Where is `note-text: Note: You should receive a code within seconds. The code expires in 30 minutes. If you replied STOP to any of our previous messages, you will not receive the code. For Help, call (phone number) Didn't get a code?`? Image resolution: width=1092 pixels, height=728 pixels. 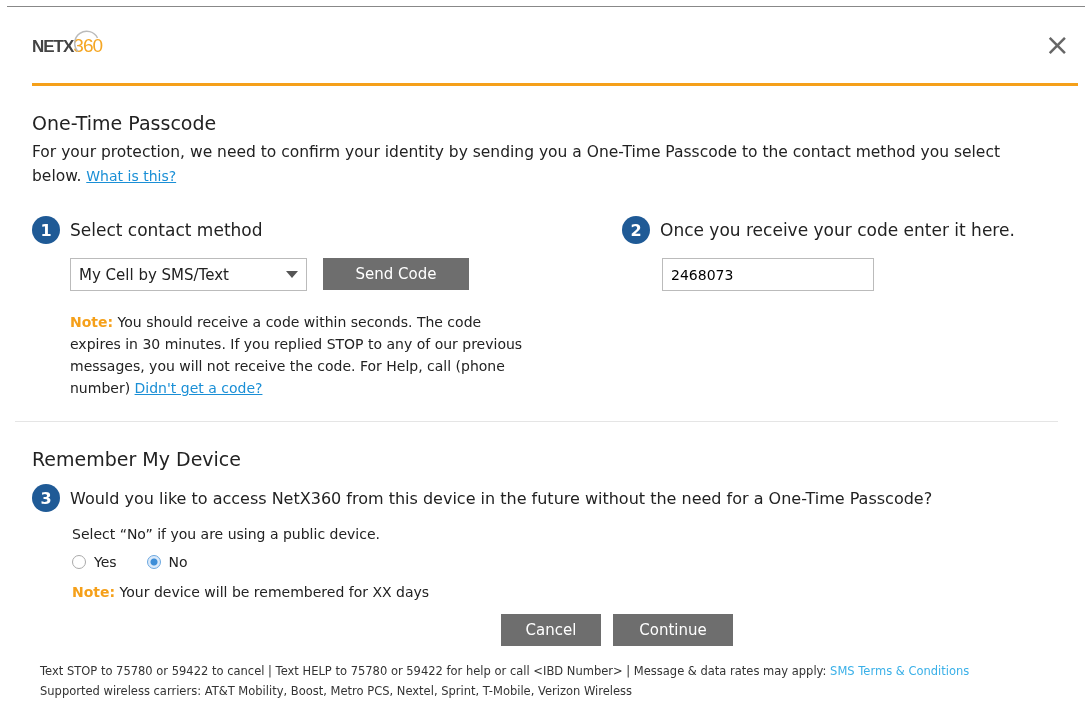 note-text: Note: You should receive a code within seconds. The code expires in 30 minutes. If you replied STOP to any of our previous messages, you will not receive the code. For Help, call (phone number) Didn't get a code? is located at coordinates (297, 355).